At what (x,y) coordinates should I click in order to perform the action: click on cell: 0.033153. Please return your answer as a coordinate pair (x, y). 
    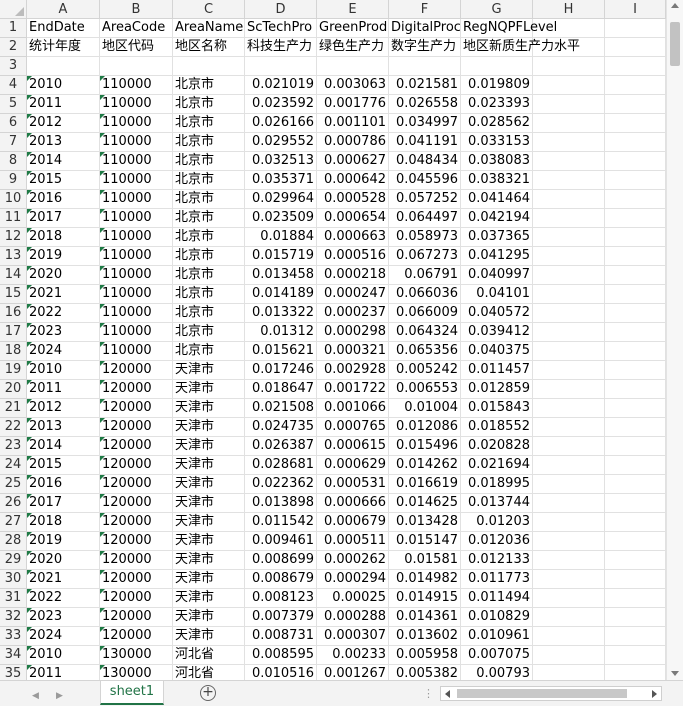
    Looking at the image, I should click on (497, 142).